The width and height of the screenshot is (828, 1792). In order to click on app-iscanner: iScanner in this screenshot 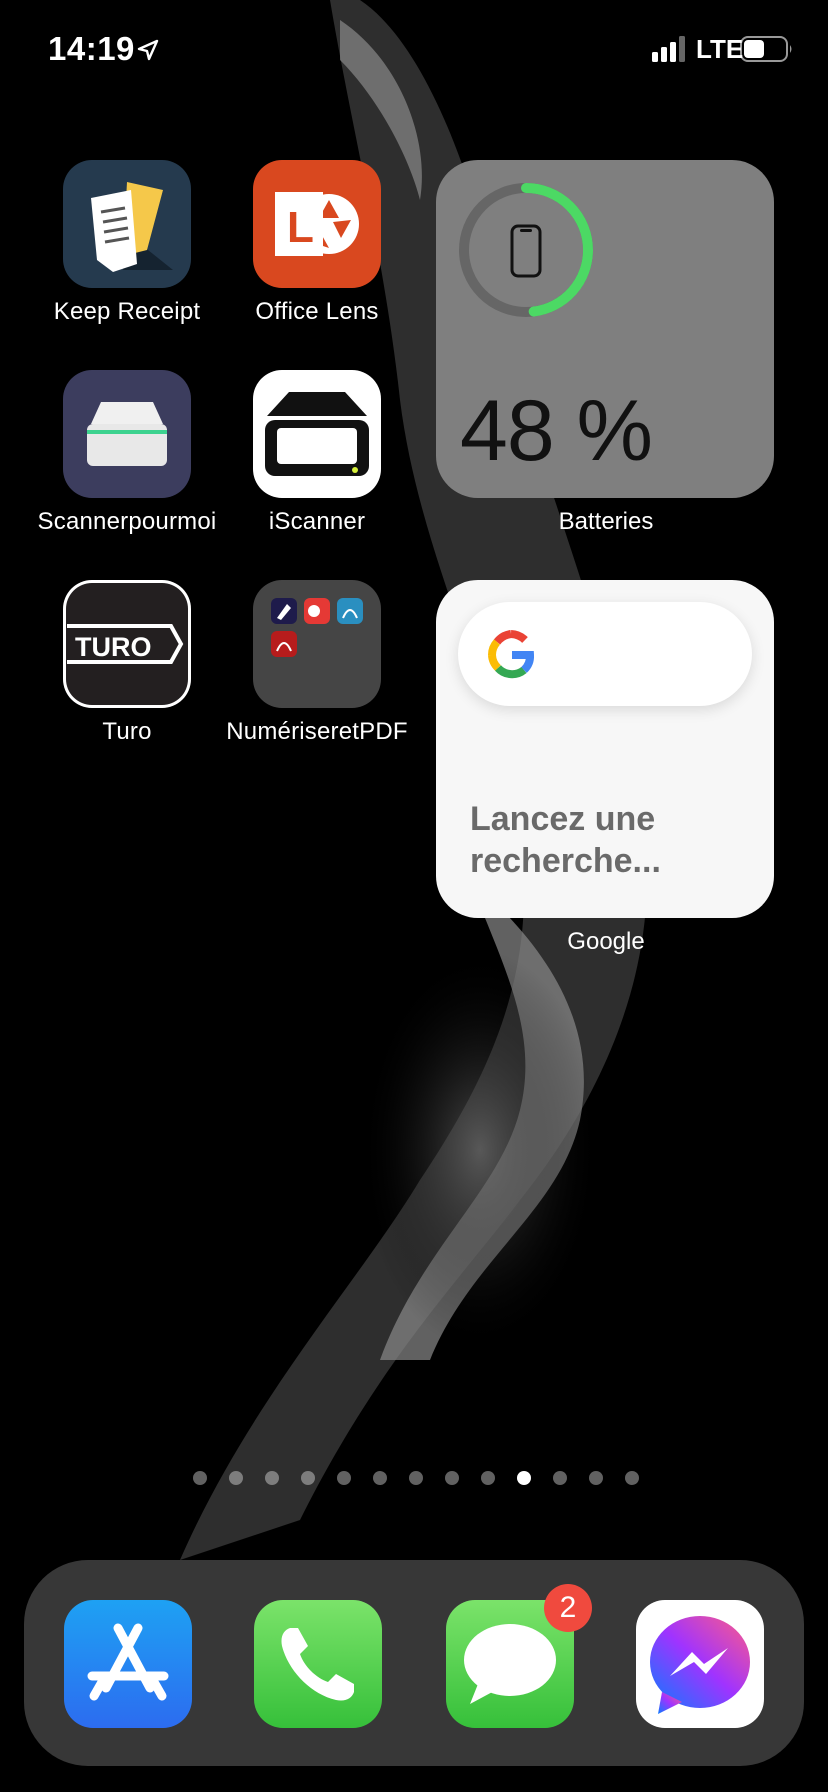, I will do `click(317, 453)`.